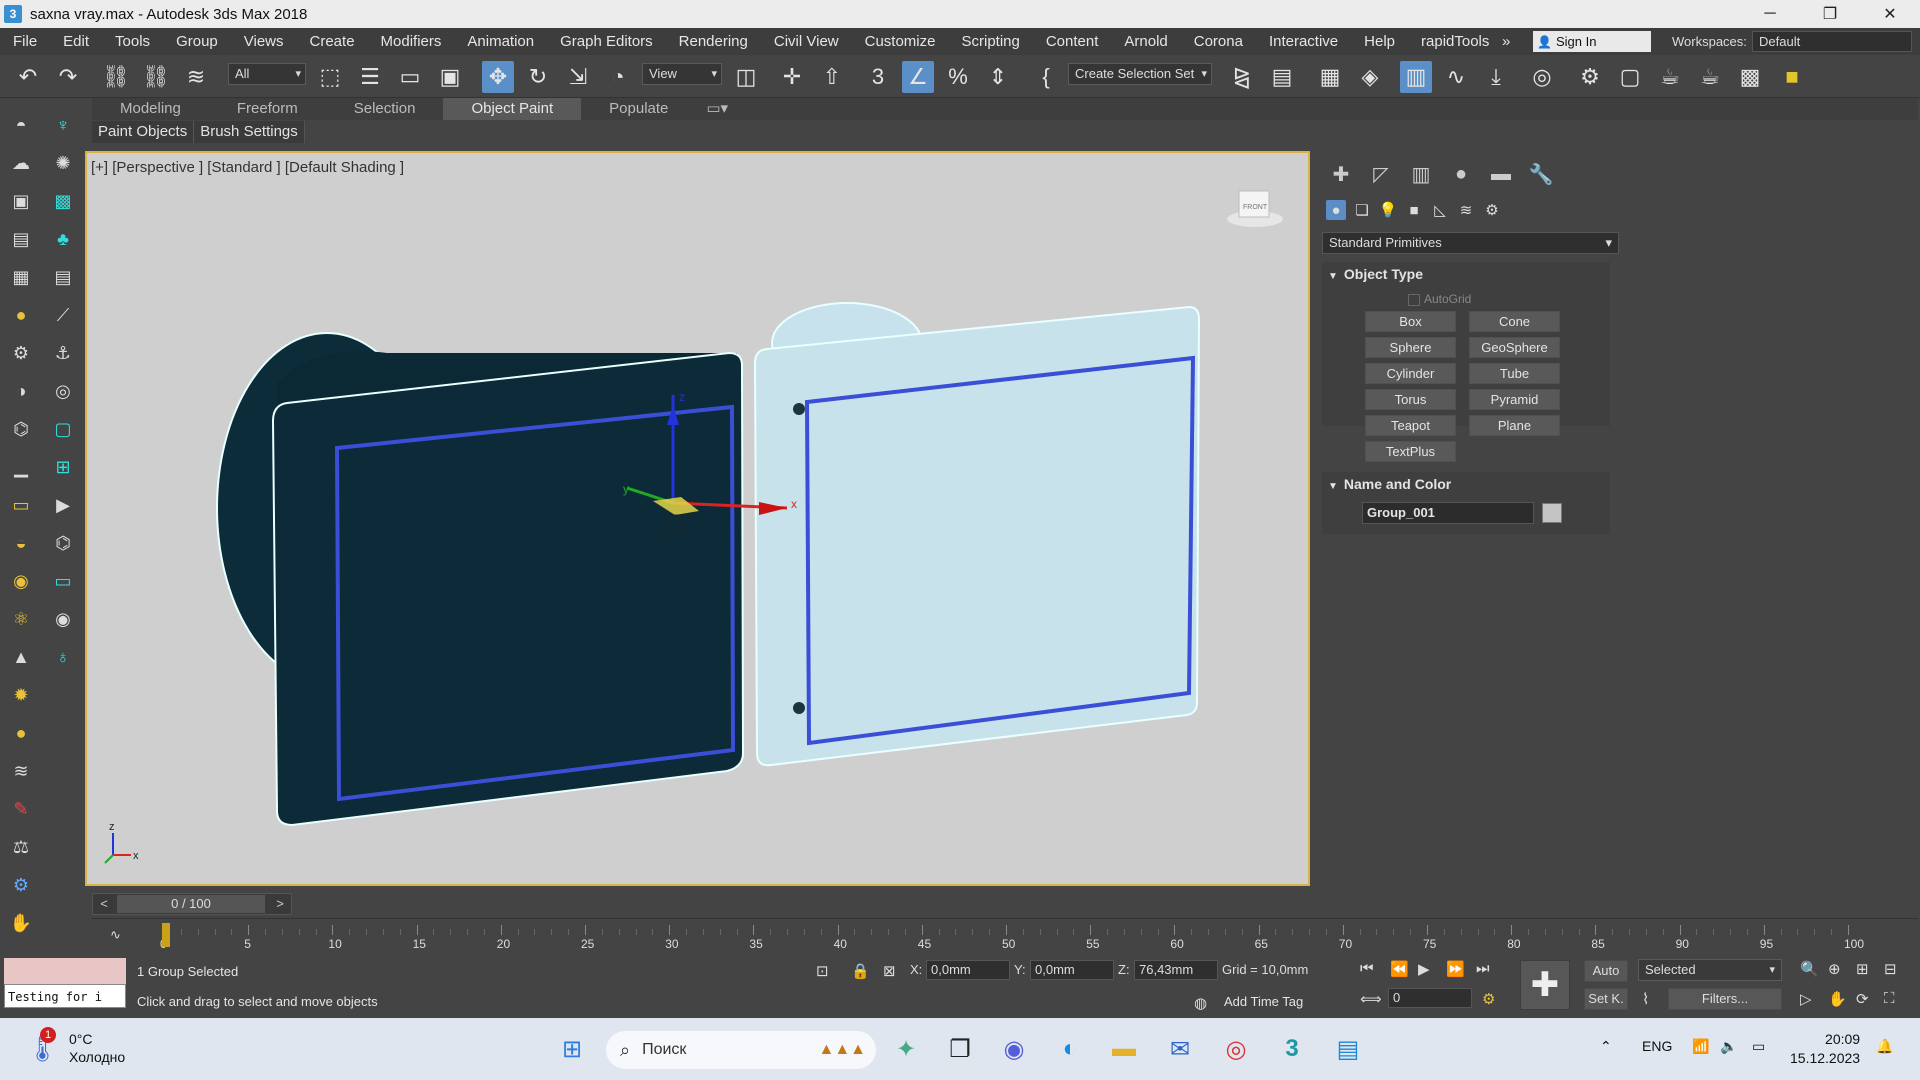  I want to click on hierarchy-tab-icon: ▥, so click(1421, 174).